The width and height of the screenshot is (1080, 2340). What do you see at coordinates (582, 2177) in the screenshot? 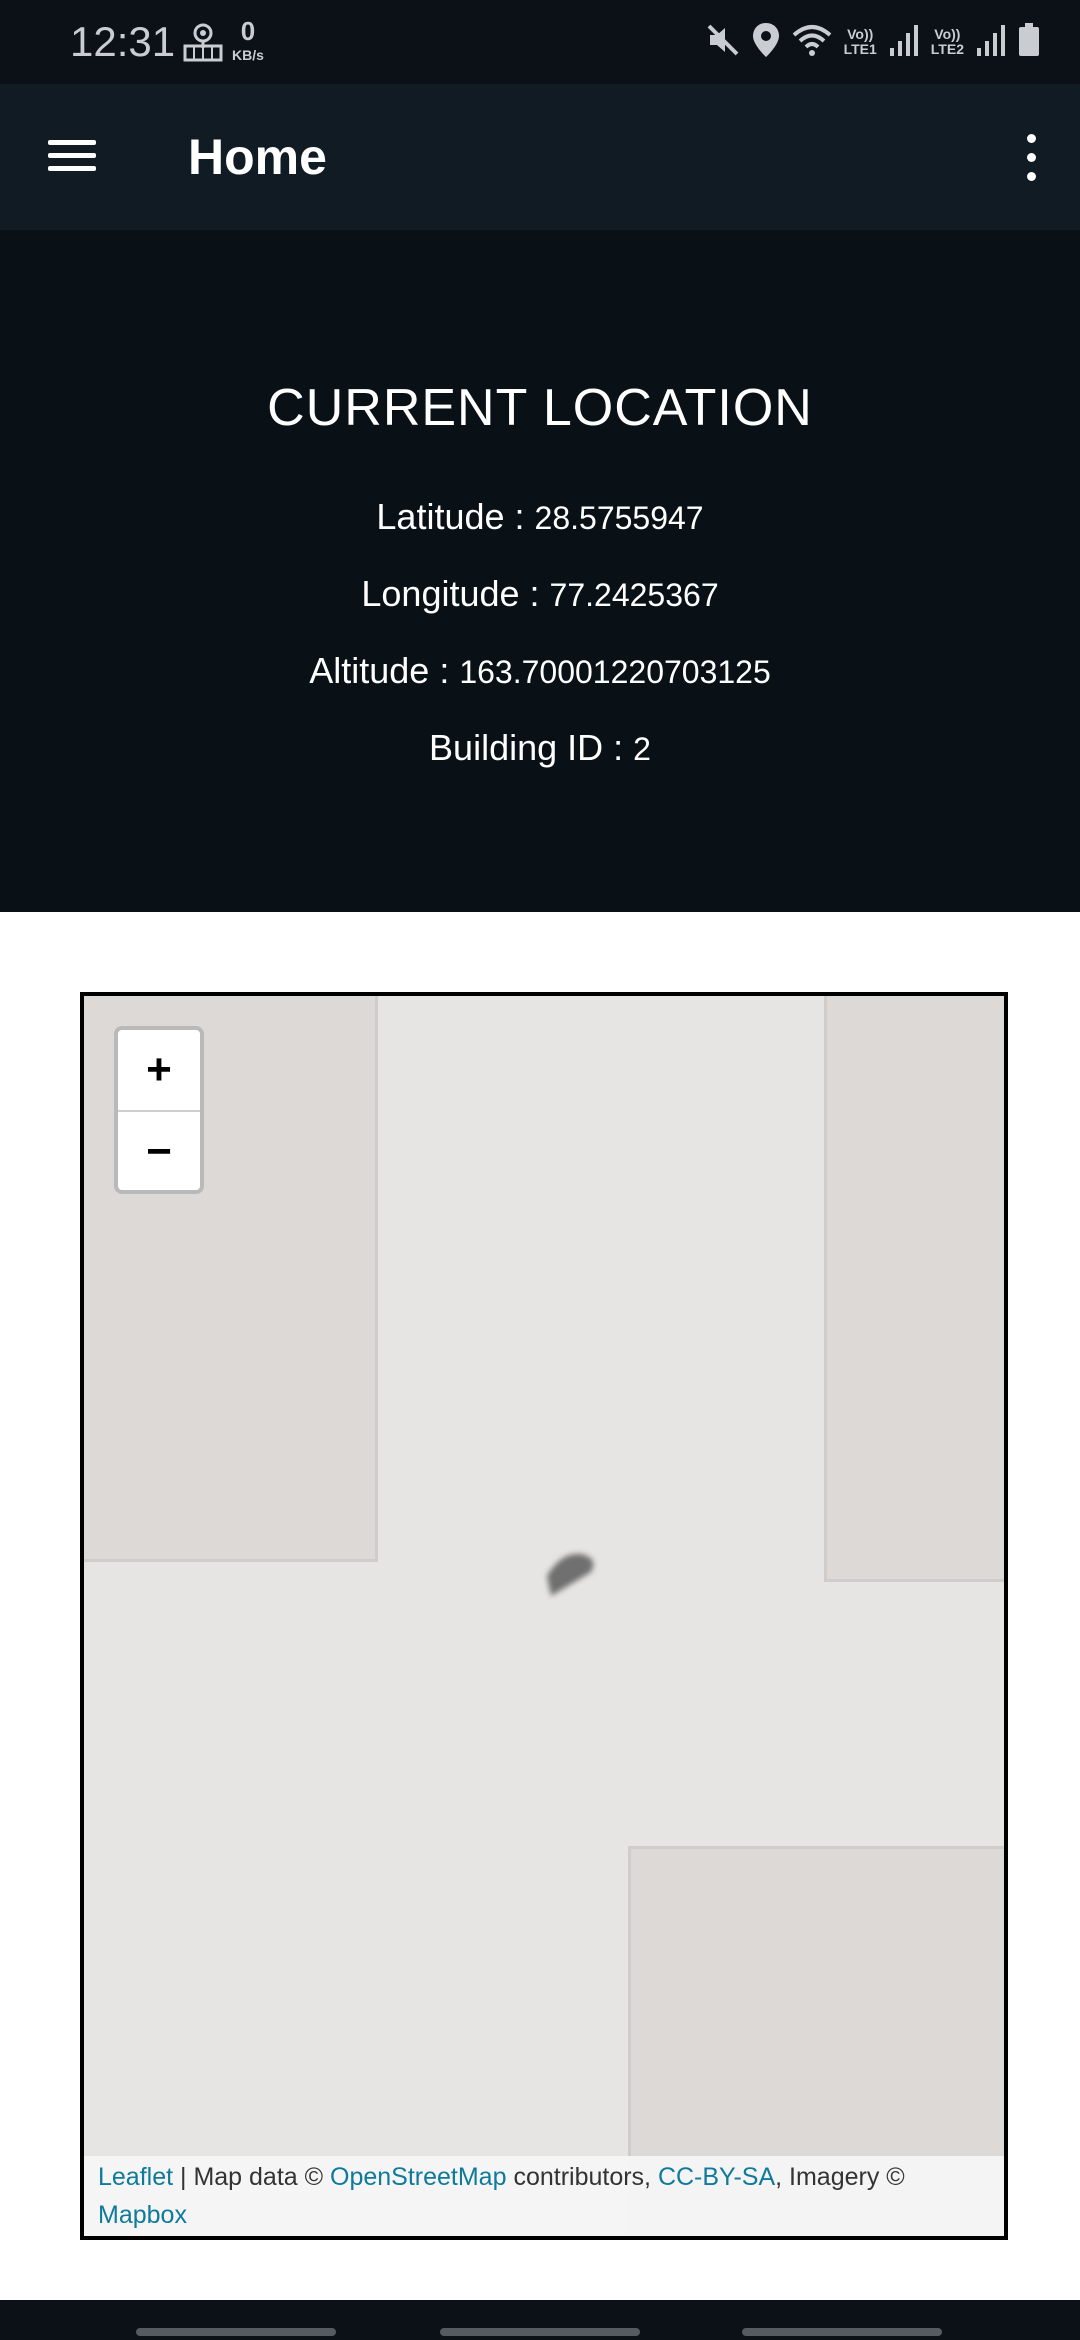
I see `attribution-text: contributors,` at bounding box center [582, 2177].